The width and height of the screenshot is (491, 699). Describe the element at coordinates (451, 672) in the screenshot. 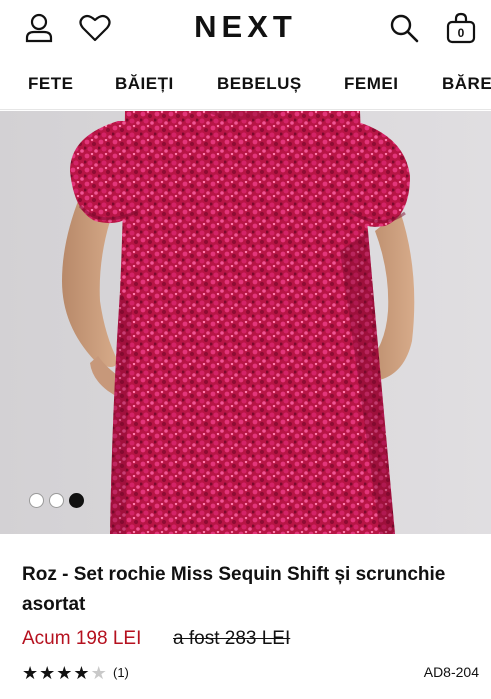

I see `product-sku: AD8-204` at that location.